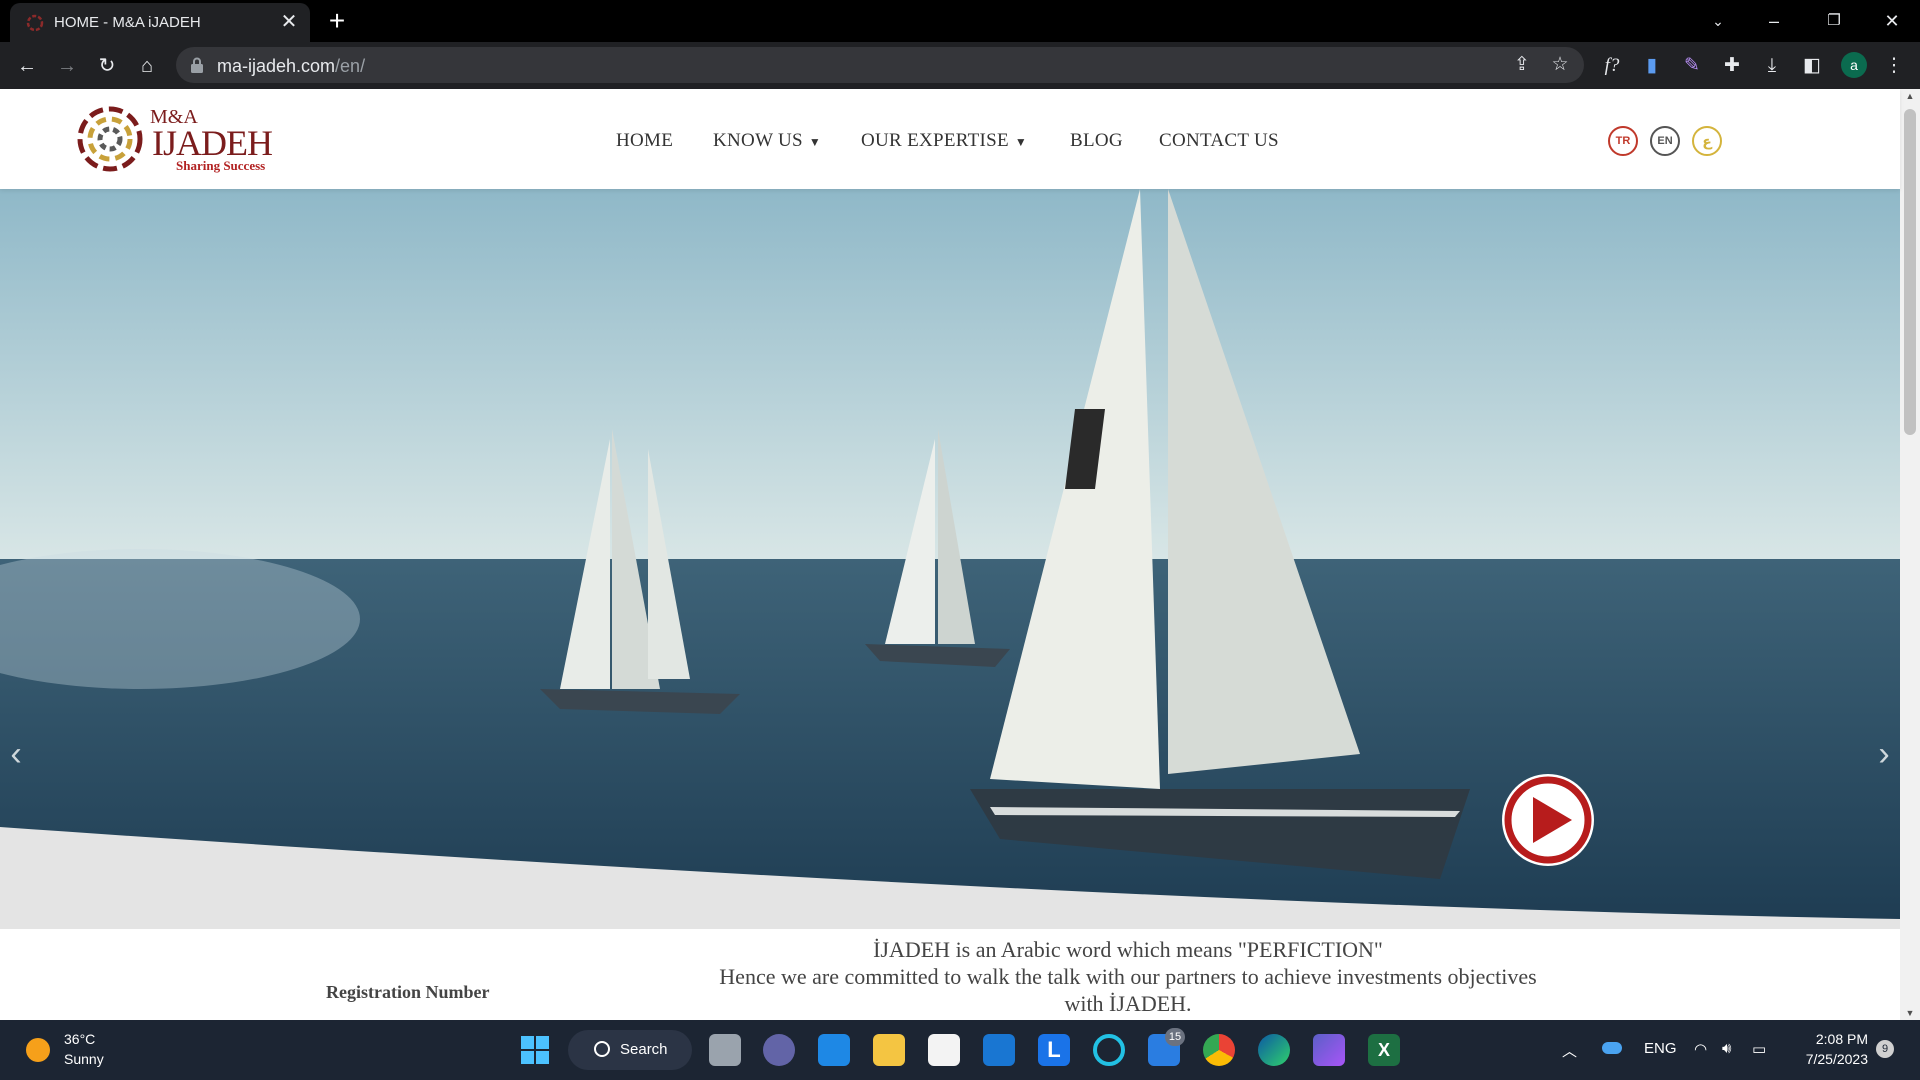 The image size is (1920, 1080). I want to click on language-tr-button: TR, so click(1623, 141).